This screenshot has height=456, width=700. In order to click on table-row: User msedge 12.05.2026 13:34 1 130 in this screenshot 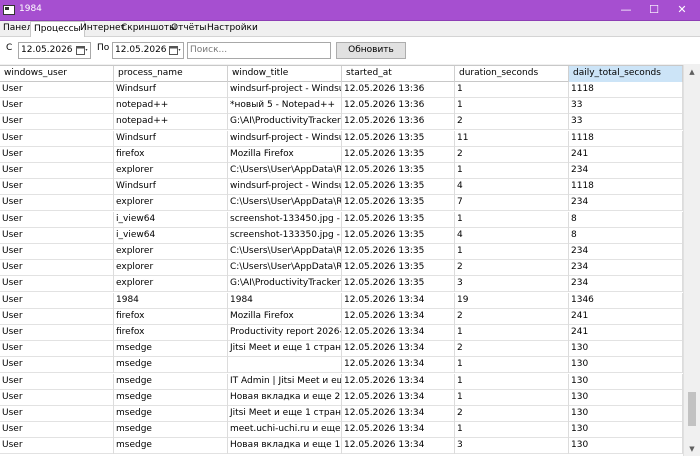, I will do `click(341, 365)`.